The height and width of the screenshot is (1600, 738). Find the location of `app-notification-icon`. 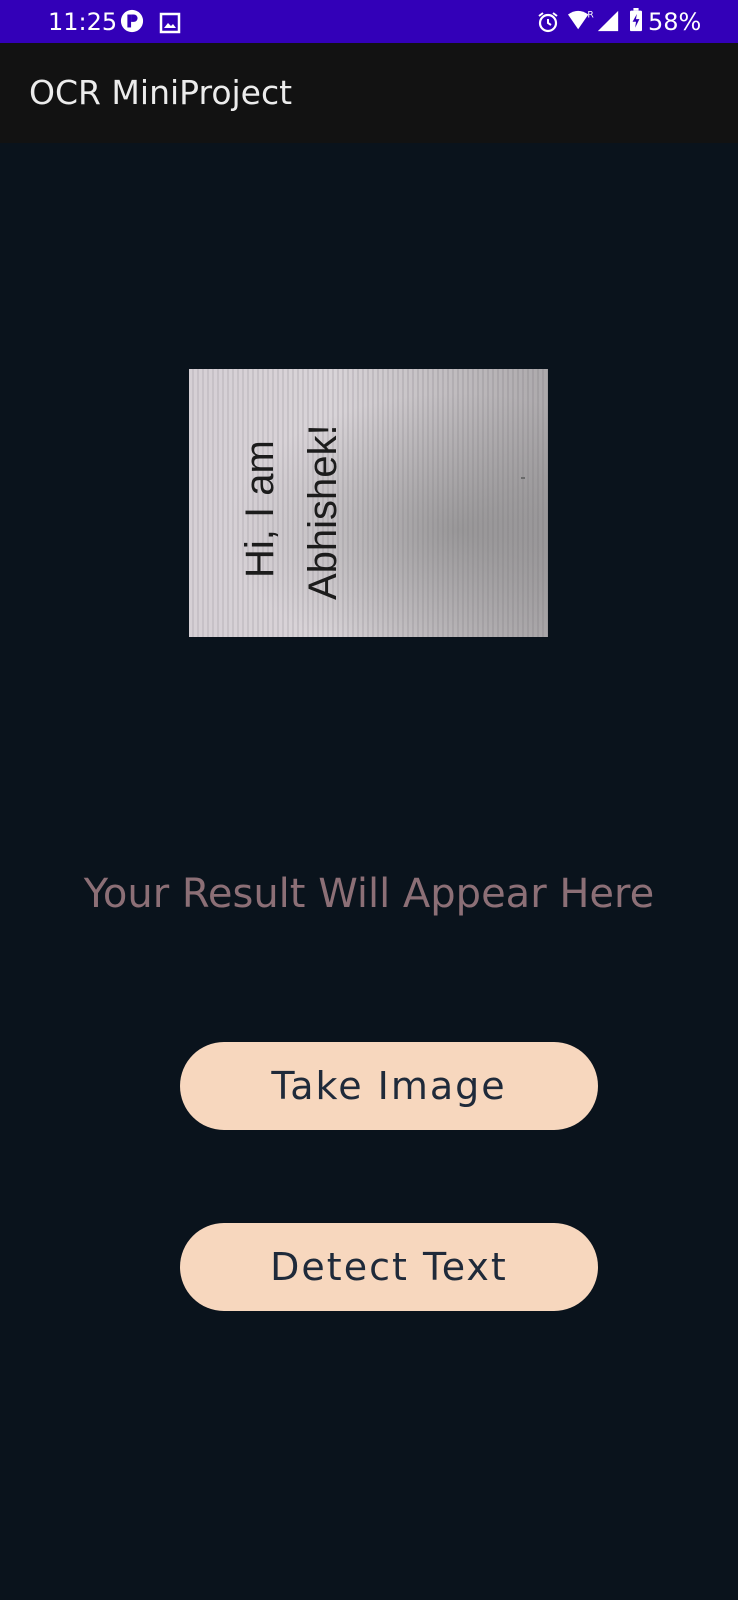

app-notification-icon is located at coordinates (132, 21).